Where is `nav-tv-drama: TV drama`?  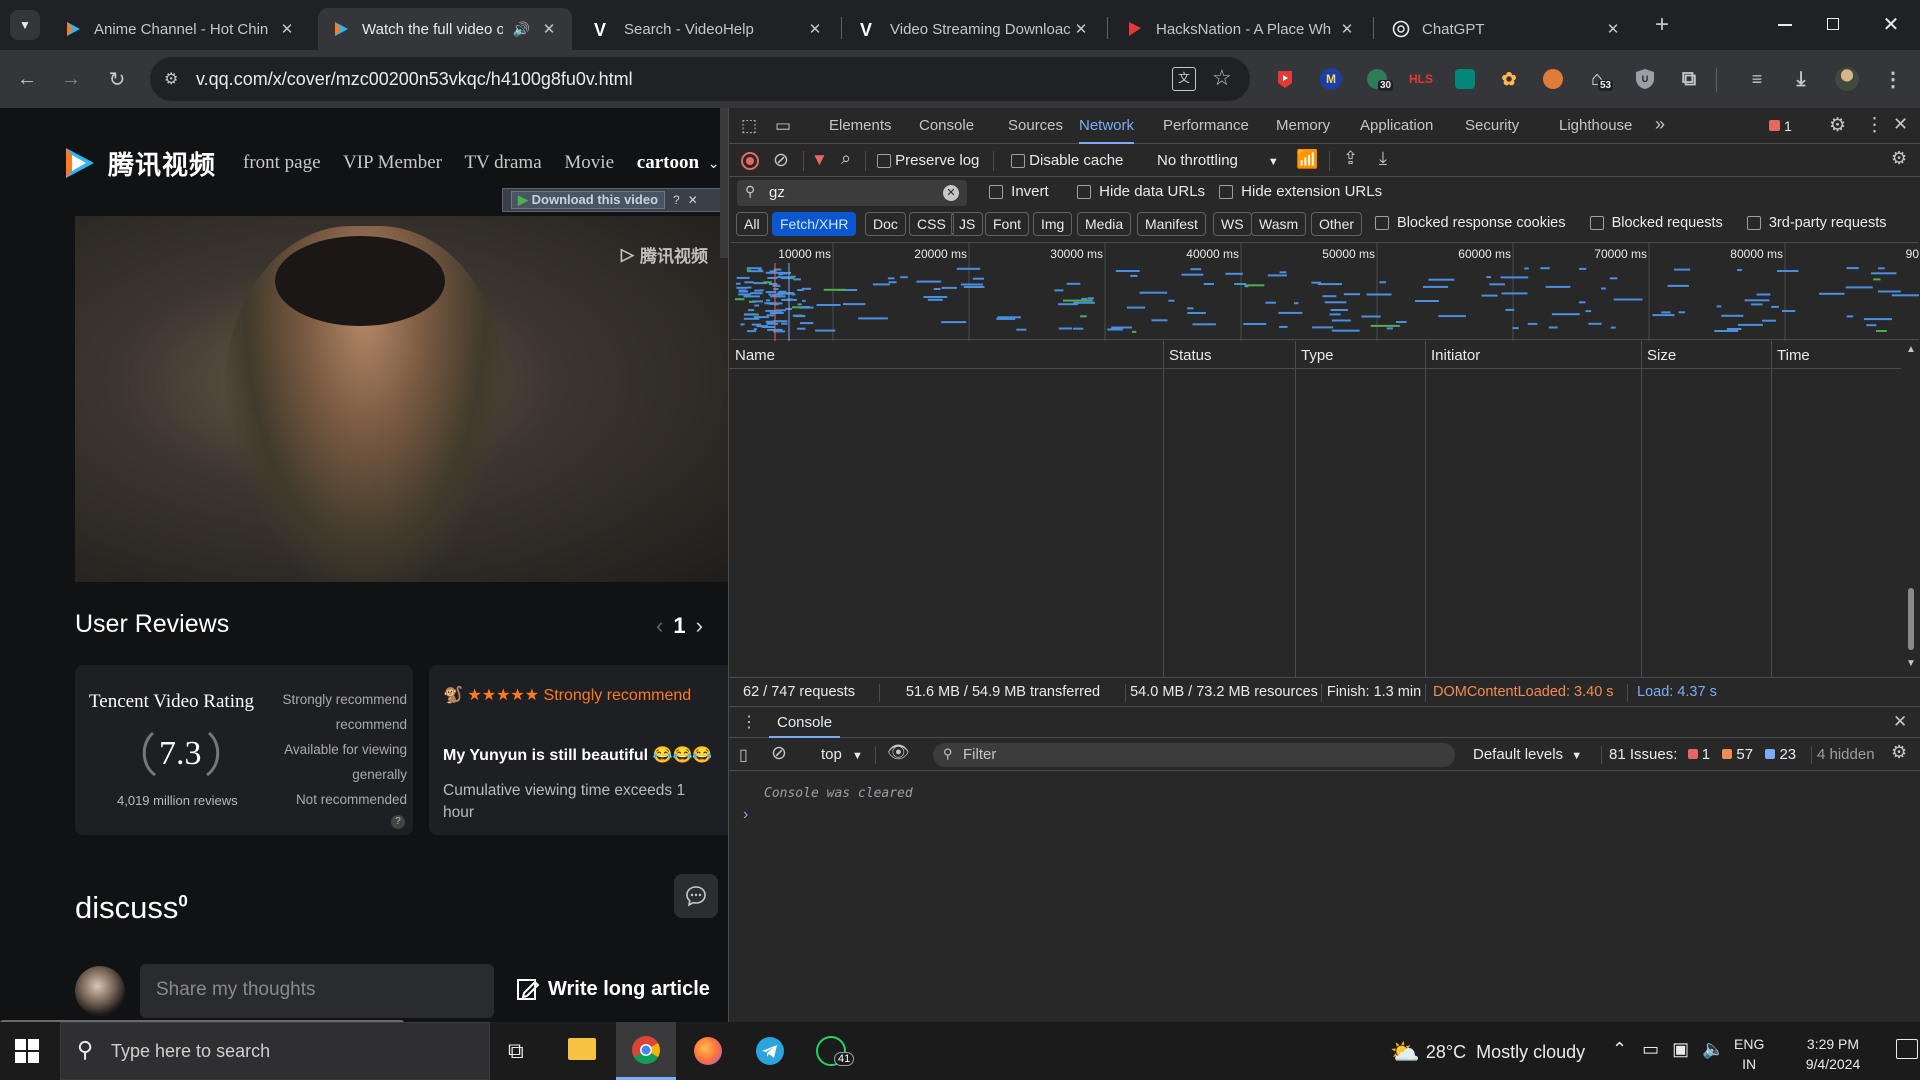
nav-tv-drama: TV drama is located at coordinates (502, 162).